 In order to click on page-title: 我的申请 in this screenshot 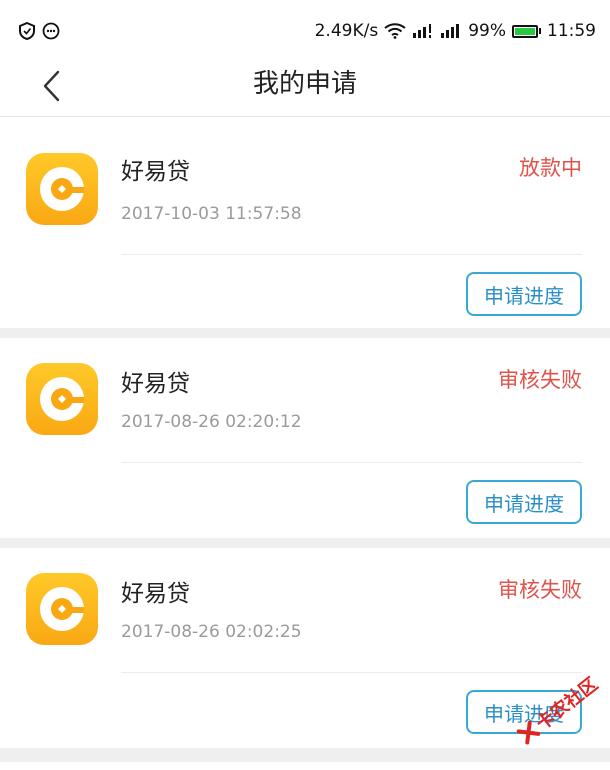, I will do `click(304, 84)`.